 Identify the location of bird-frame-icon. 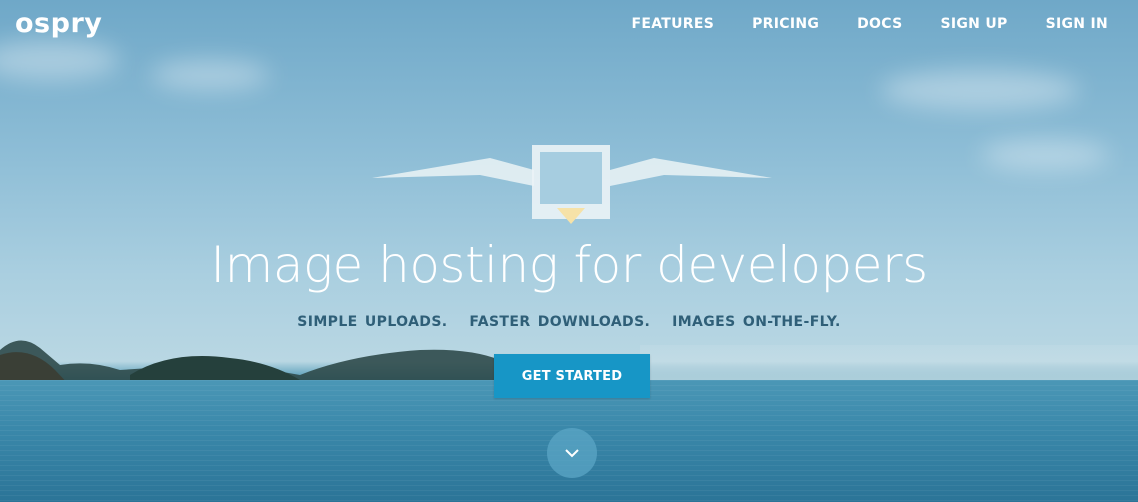
(572, 184).